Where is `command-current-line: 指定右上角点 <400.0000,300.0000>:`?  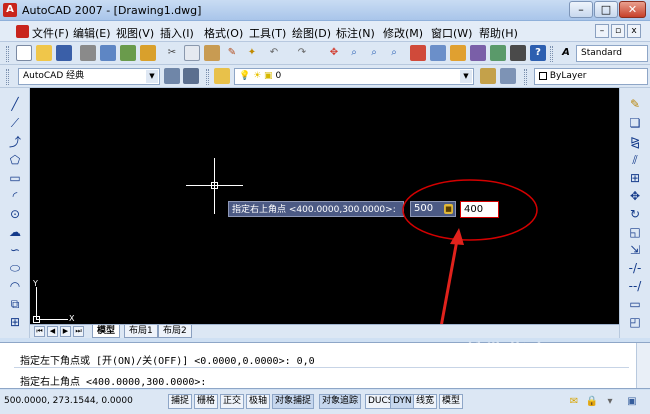
command-current-line: 指定右上角点 <400.0000,300.0000>: is located at coordinates (113, 382).